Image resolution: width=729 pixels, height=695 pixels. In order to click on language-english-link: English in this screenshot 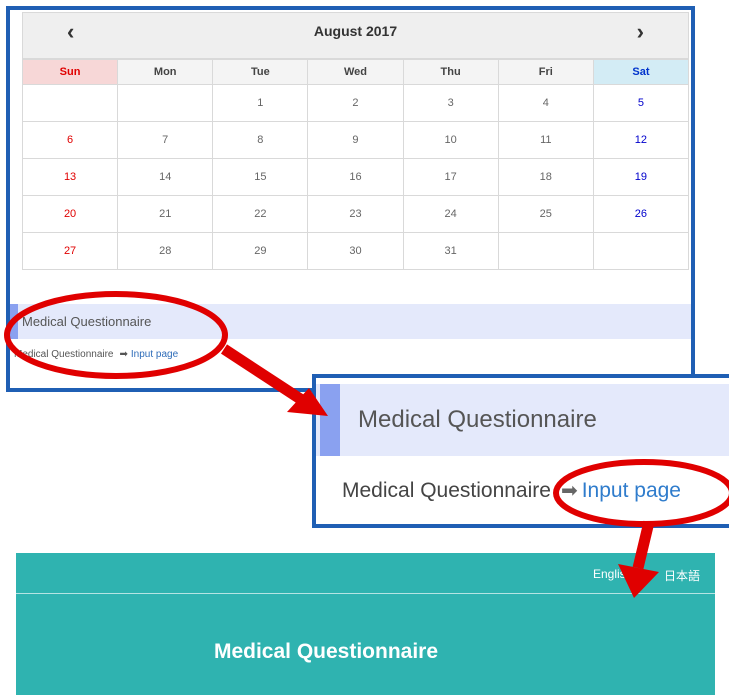, I will do `click(612, 574)`.